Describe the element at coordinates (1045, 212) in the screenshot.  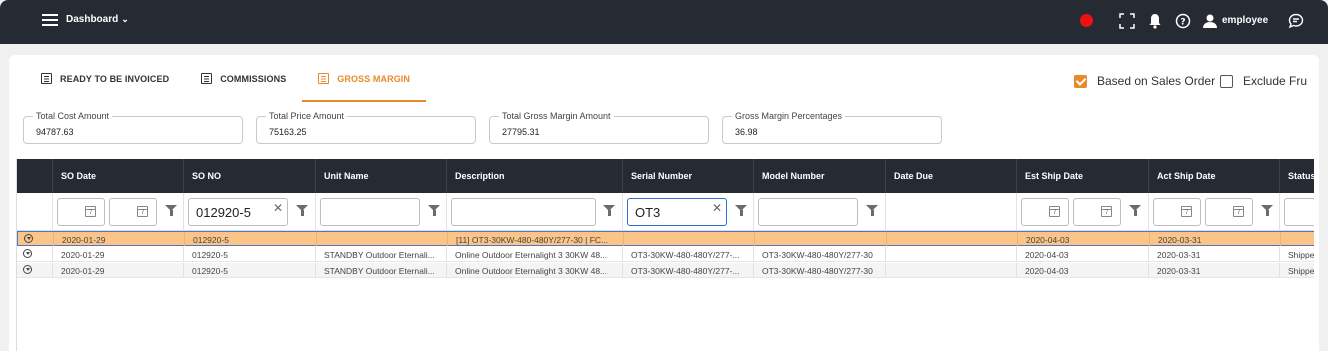
I see `est-ship-date-from-input: 7` at that location.